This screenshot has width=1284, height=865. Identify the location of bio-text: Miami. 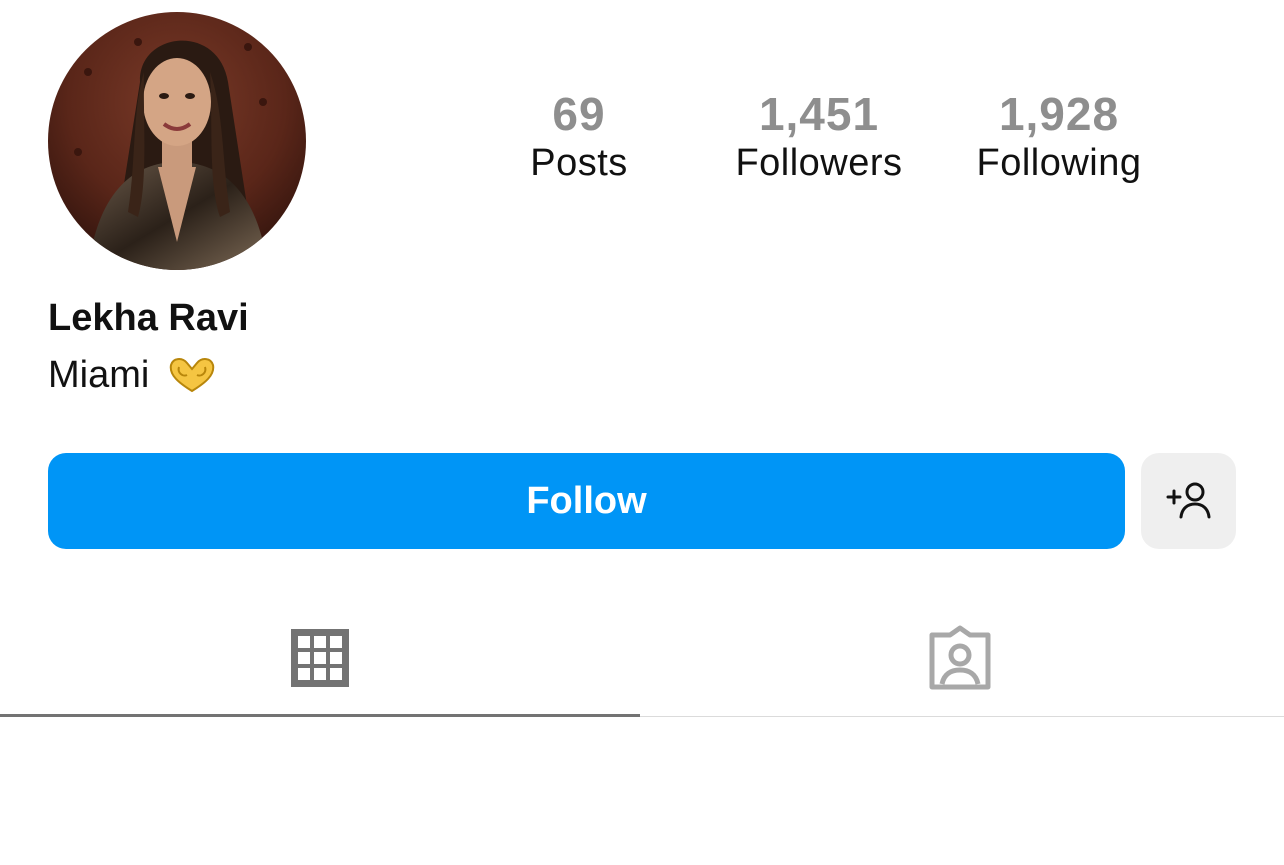
(99, 375).